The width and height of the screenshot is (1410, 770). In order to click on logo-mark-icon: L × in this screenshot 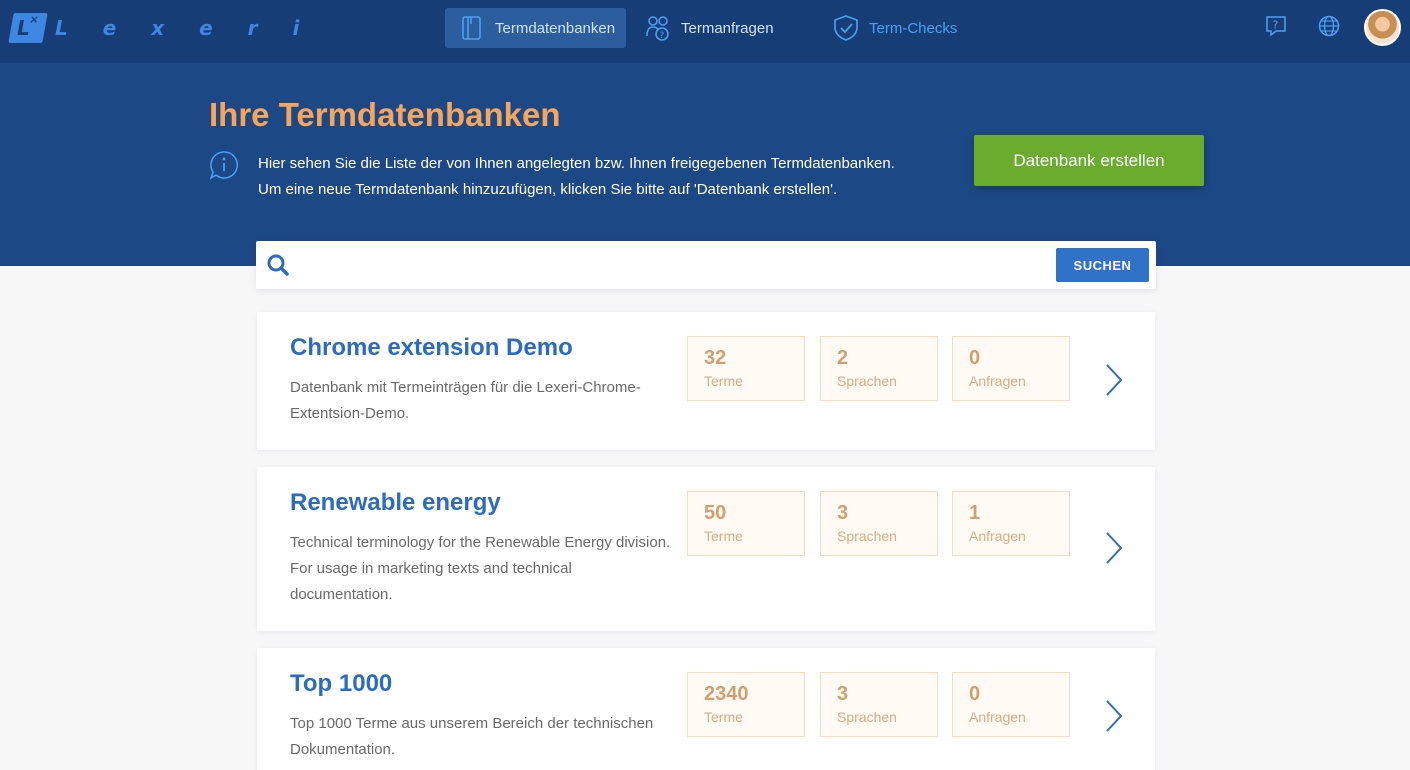, I will do `click(28, 28)`.